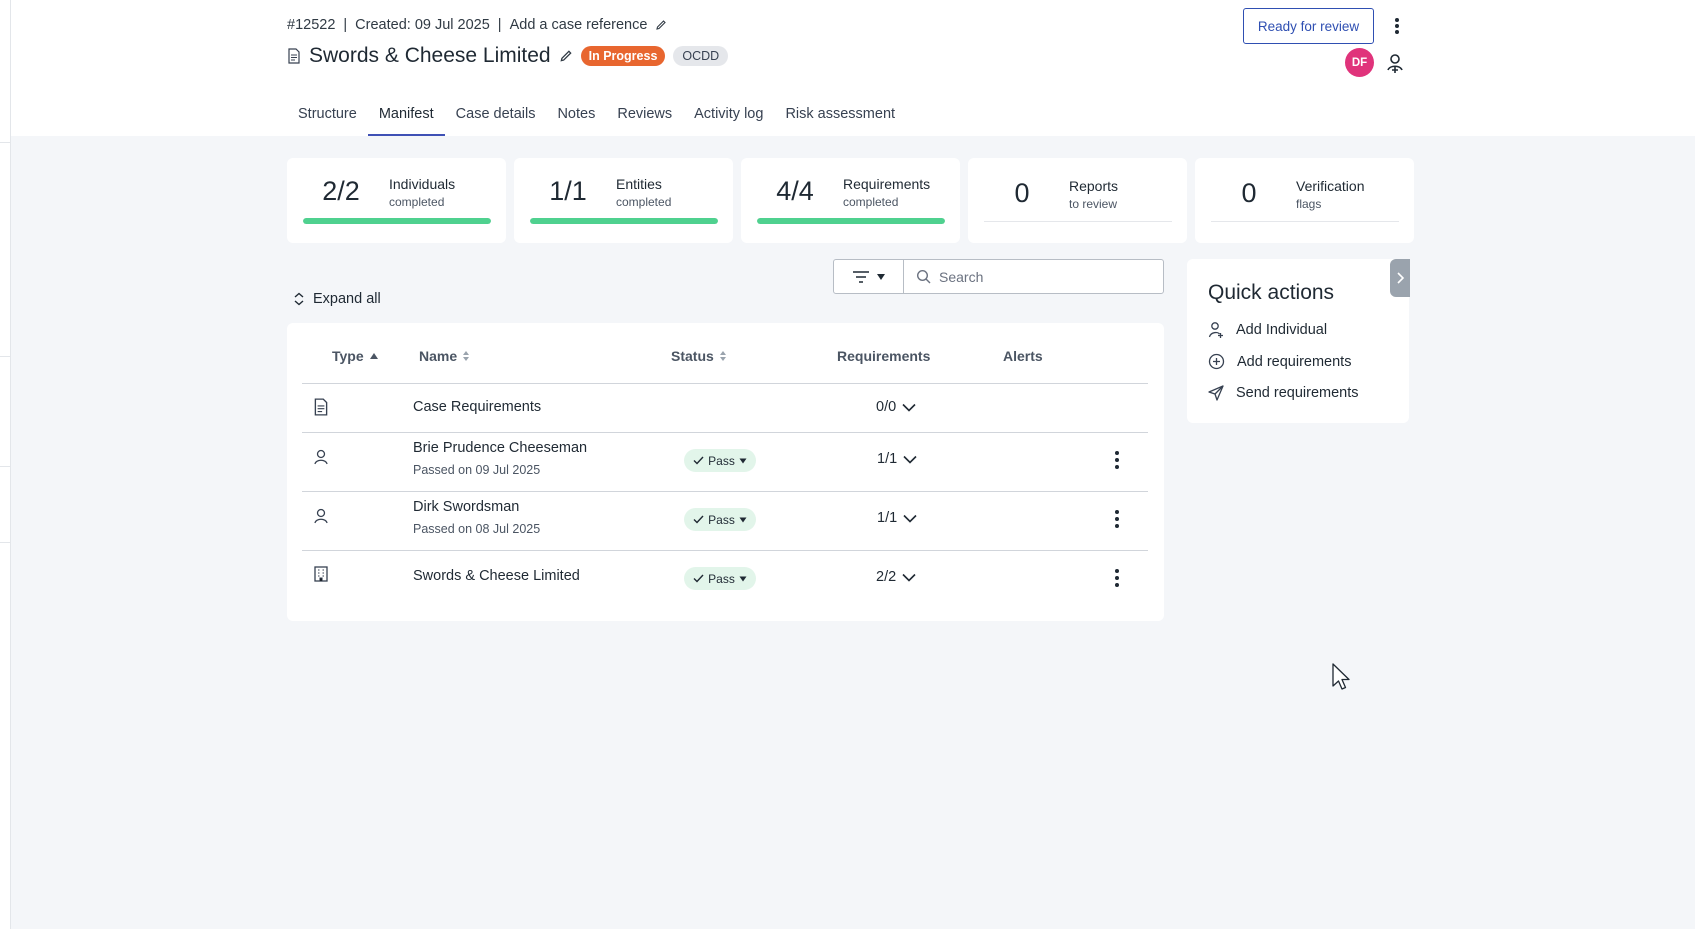 The width and height of the screenshot is (1695, 929). I want to click on expand-all-button: Expand all, so click(337, 299).